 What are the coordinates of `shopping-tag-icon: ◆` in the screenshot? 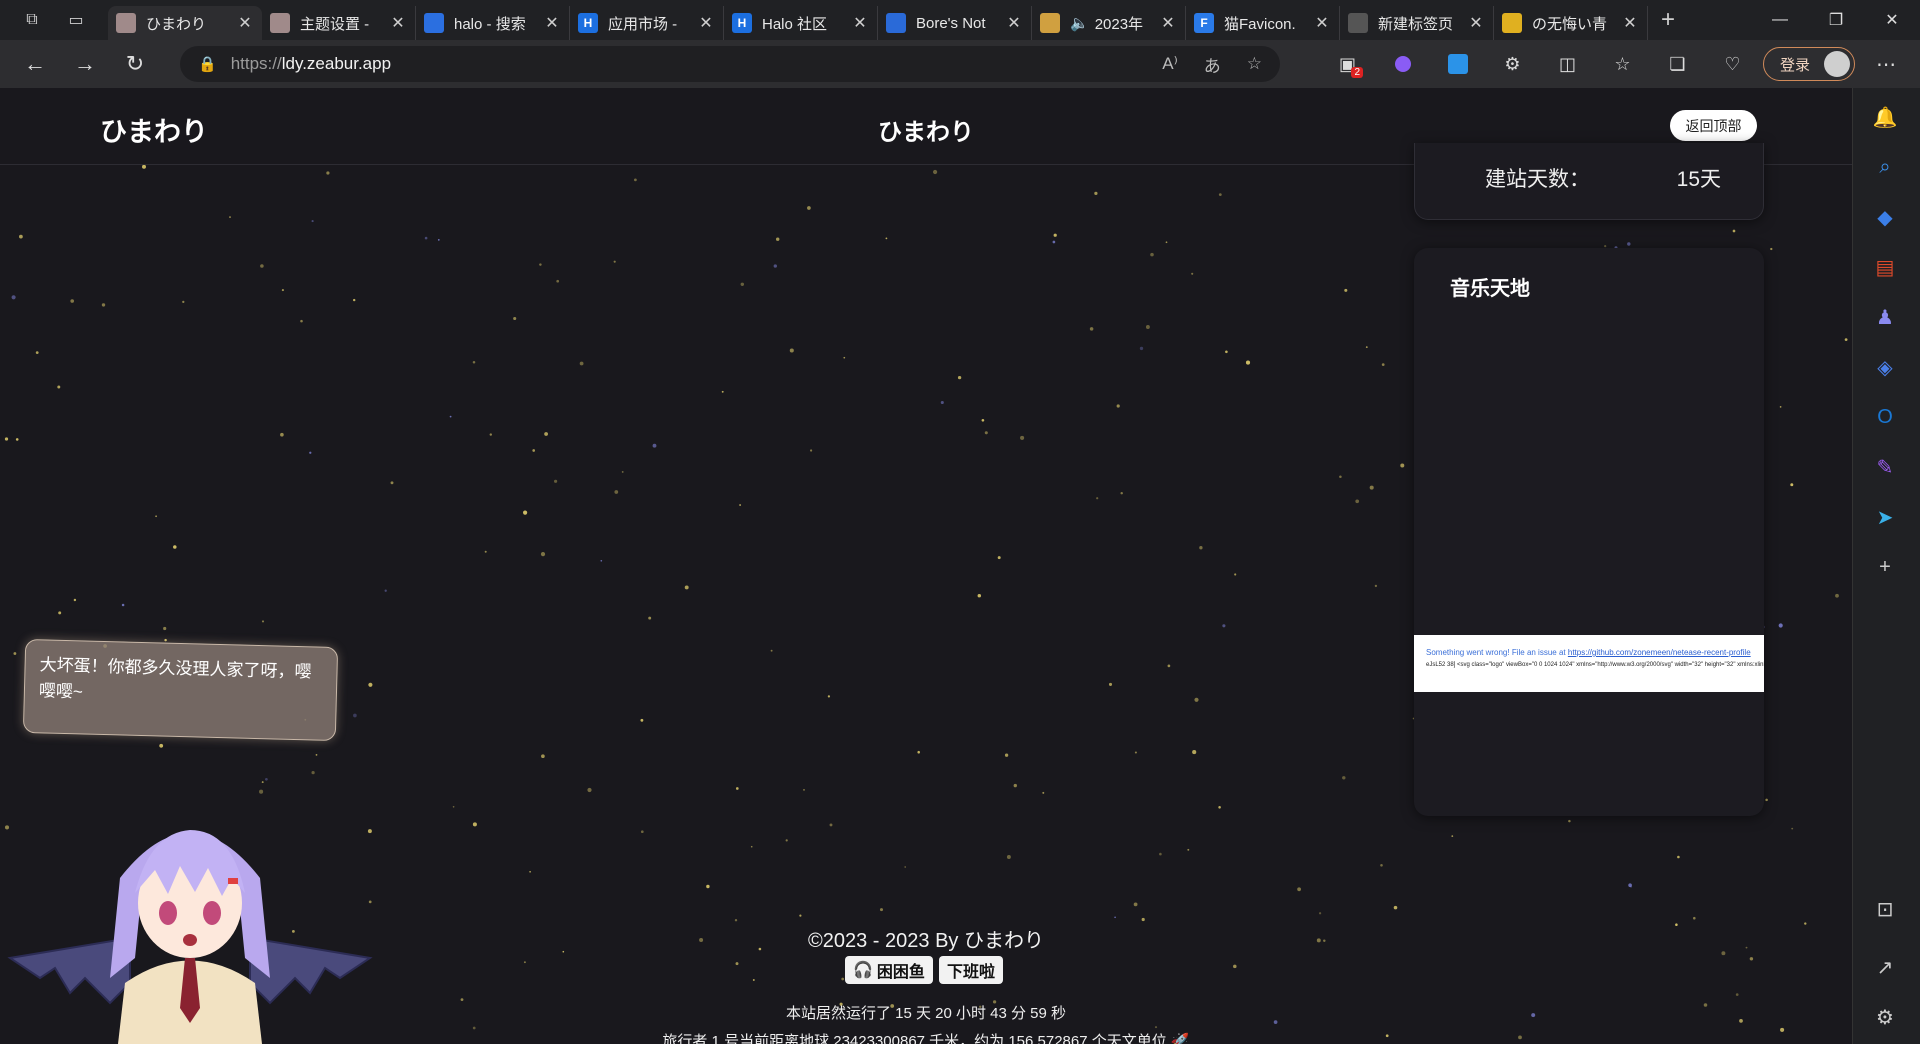 It's located at (1885, 217).